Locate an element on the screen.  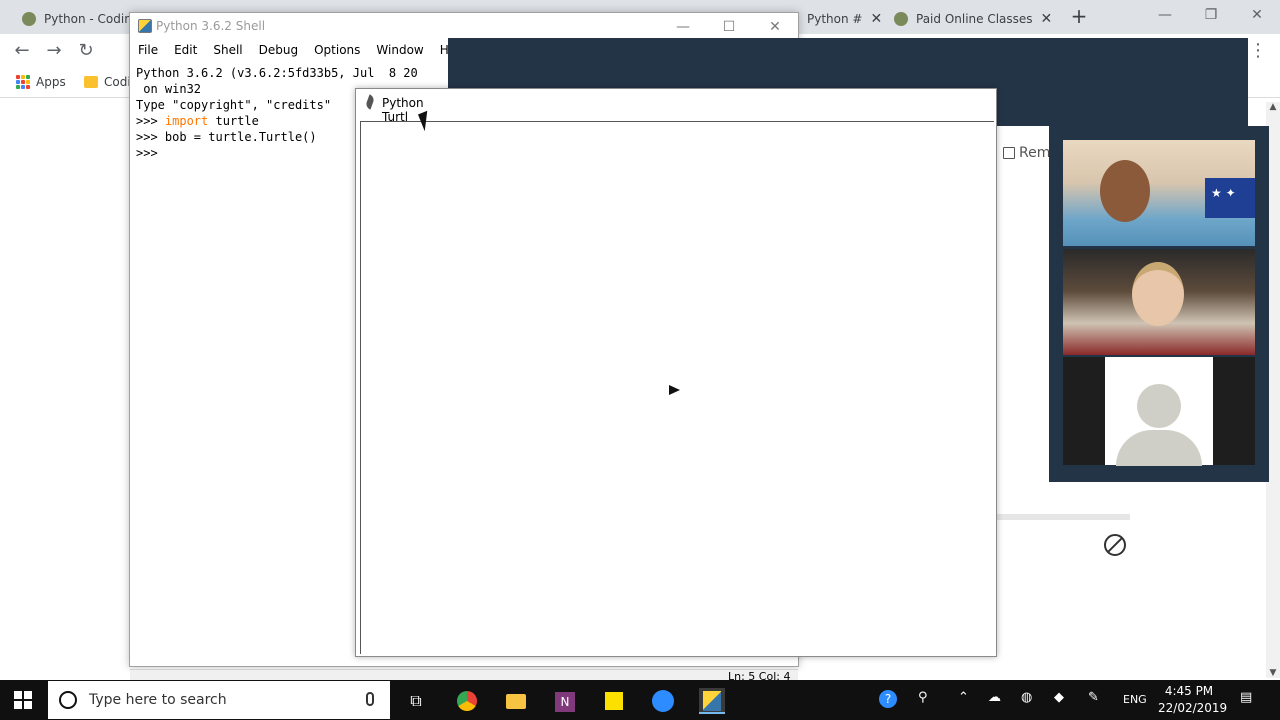
file-explorer-icon is located at coordinates (516, 701).